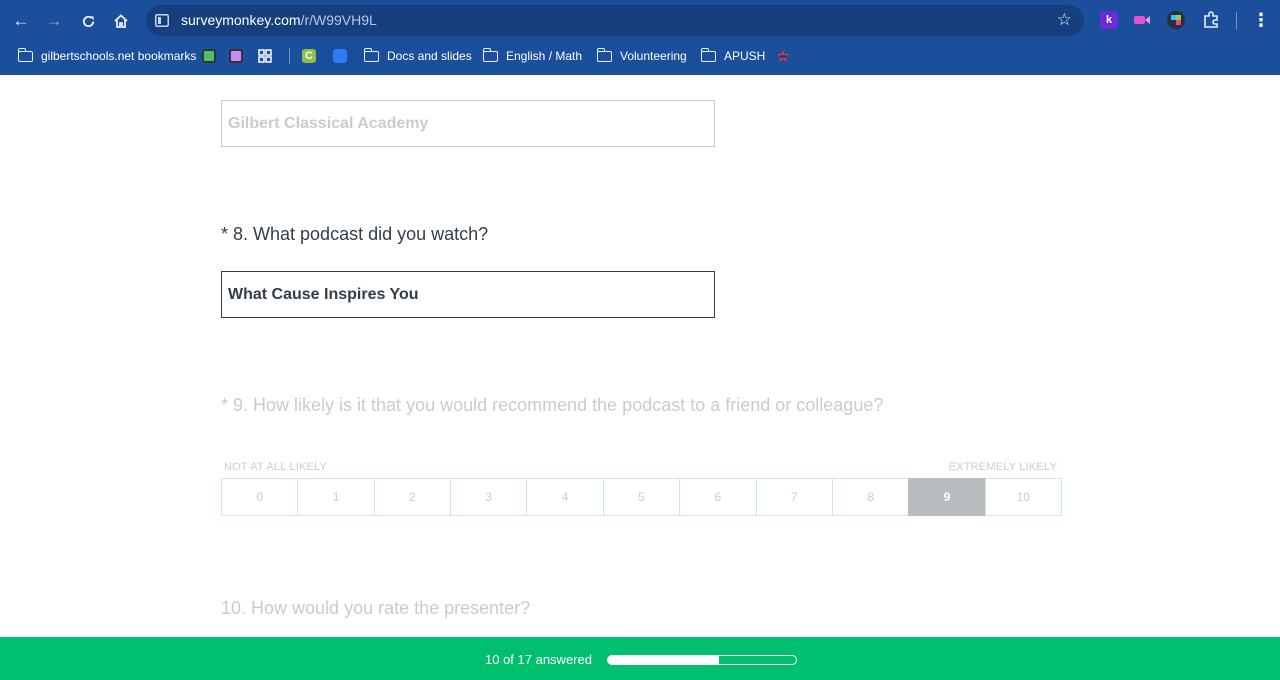  I want to click on forward-button: →, so click(54, 21).